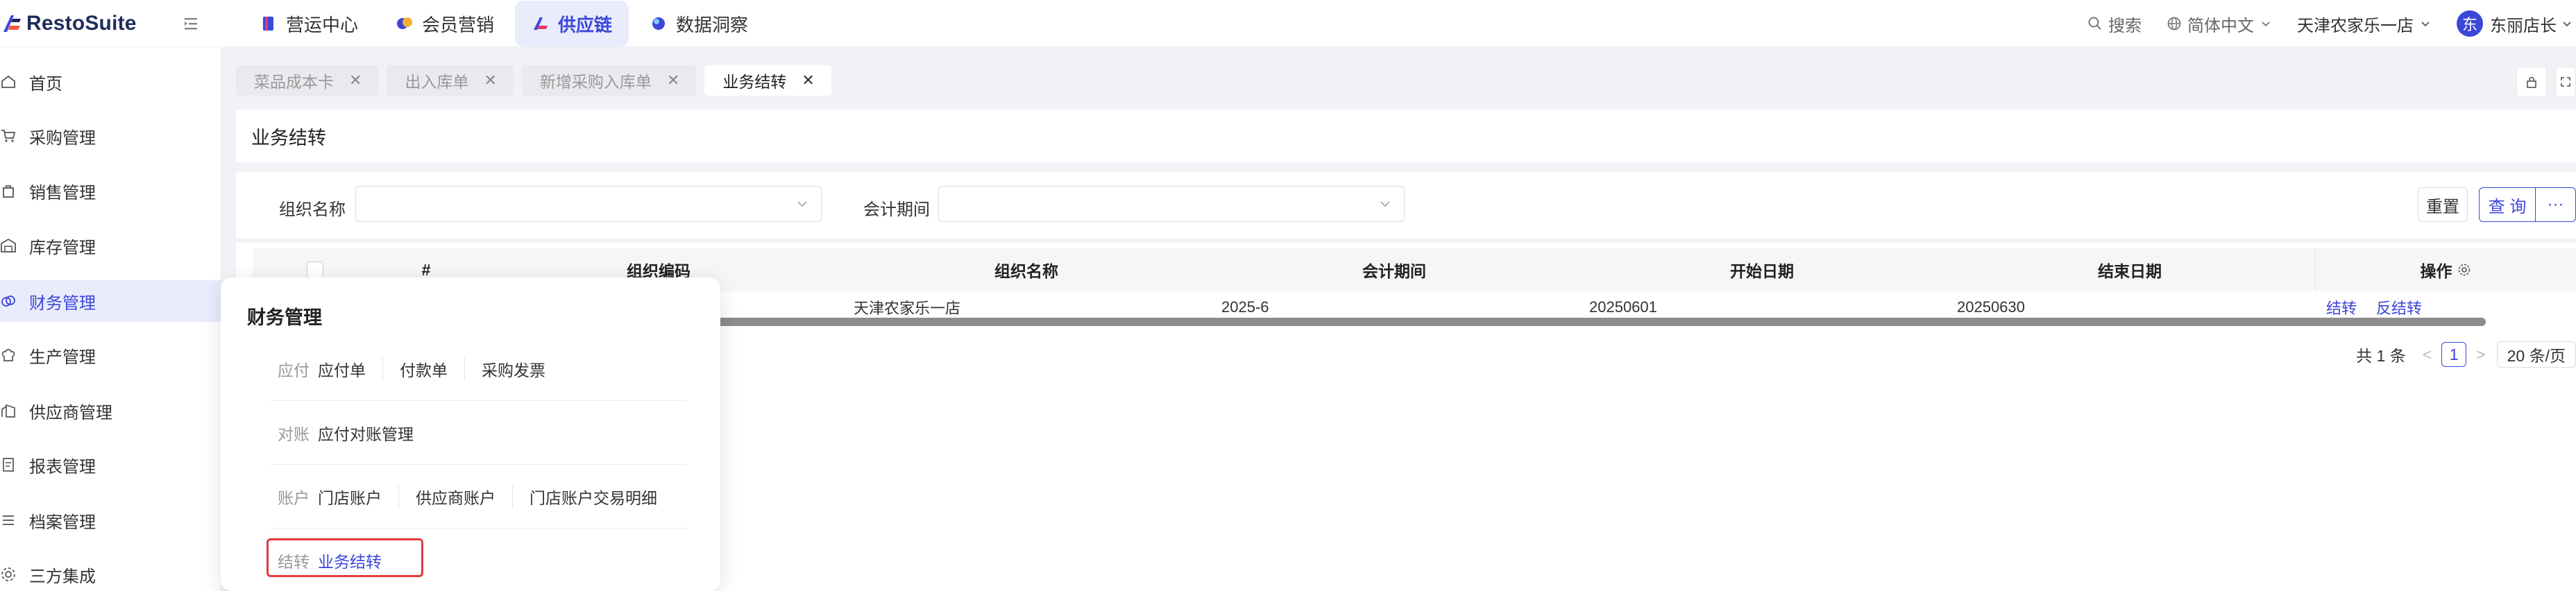 Image resolution: width=2576 pixels, height=591 pixels. What do you see at coordinates (451, 80) in the screenshot?
I see `tab-stock-in-out: 出入库单 ✕` at bounding box center [451, 80].